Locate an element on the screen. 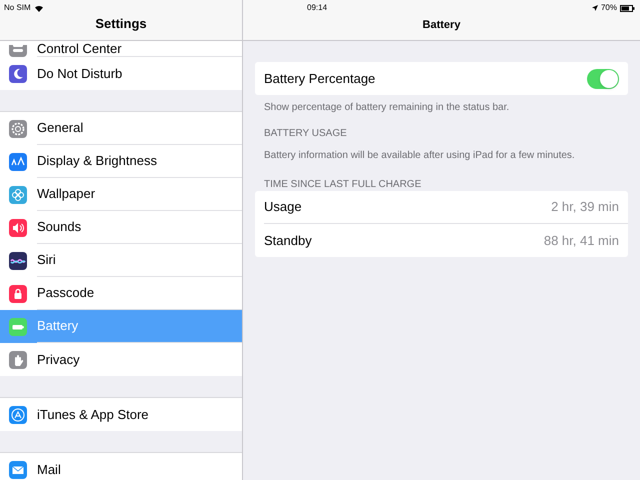  switches-icon is located at coordinates (18, 51).